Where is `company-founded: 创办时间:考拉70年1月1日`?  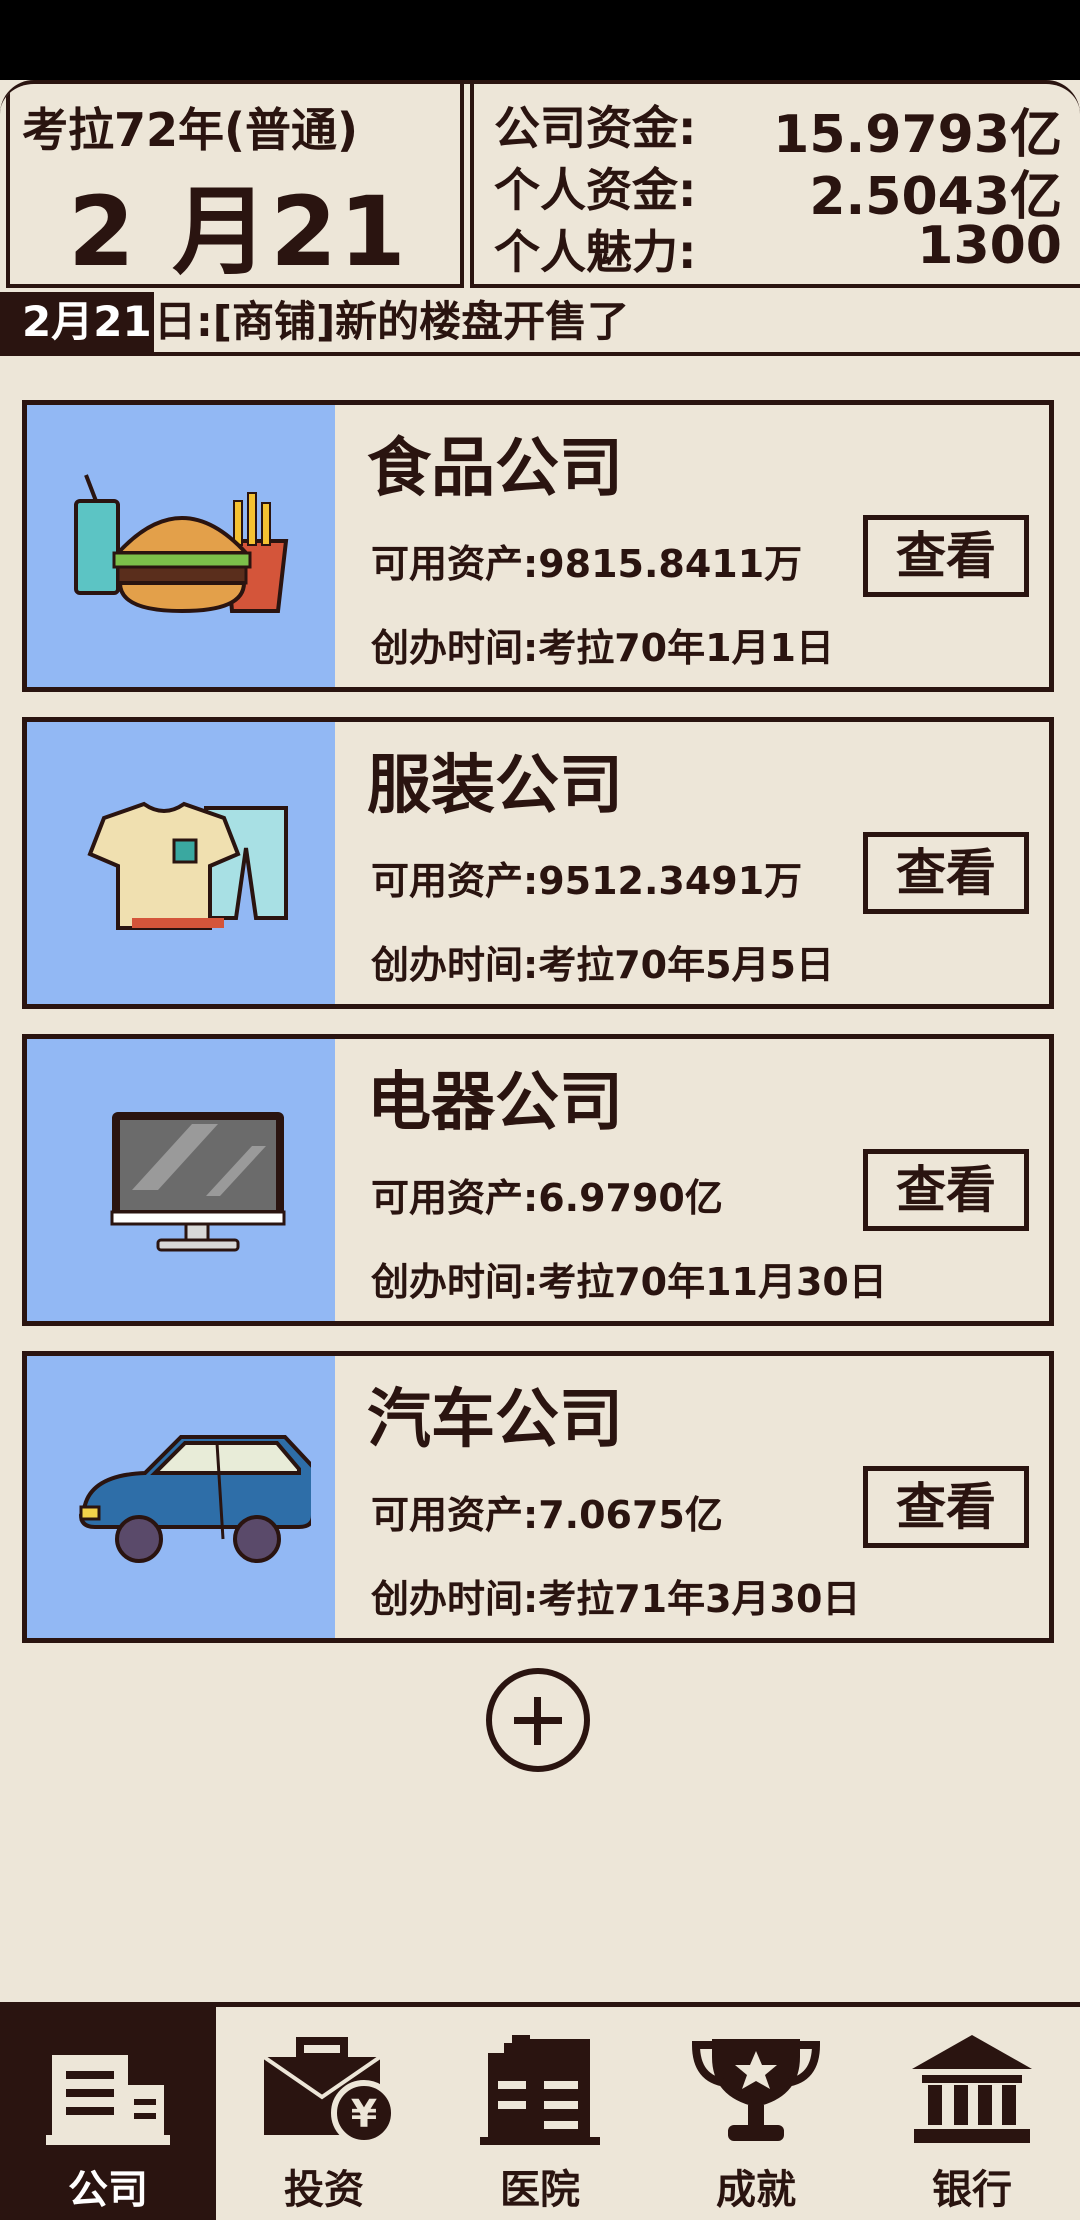
company-founded: 创办时间:考拉70年1月1日 is located at coordinates (602, 648).